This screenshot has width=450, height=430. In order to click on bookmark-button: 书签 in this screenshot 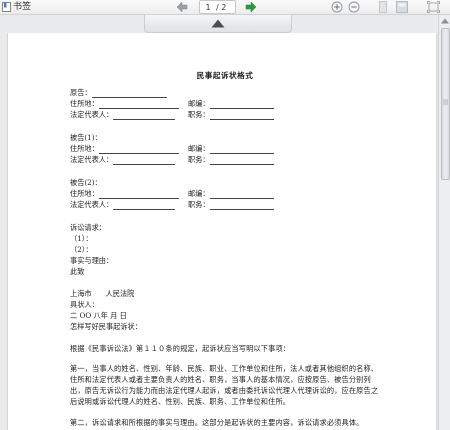, I will do `click(16, 7)`.